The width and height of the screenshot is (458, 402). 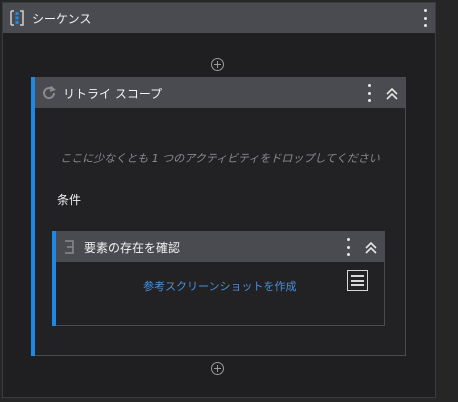 What do you see at coordinates (220, 158) in the screenshot?
I see `retry-scope-drop-hint: ここに少なくとも 1 つのアクティビティをドロップしてください` at bounding box center [220, 158].